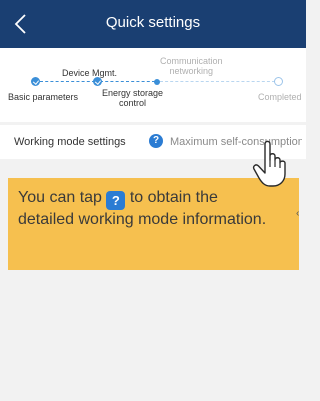  I want to click on step-label-device-mgmt: Device Mgmt., so click(90, 73).